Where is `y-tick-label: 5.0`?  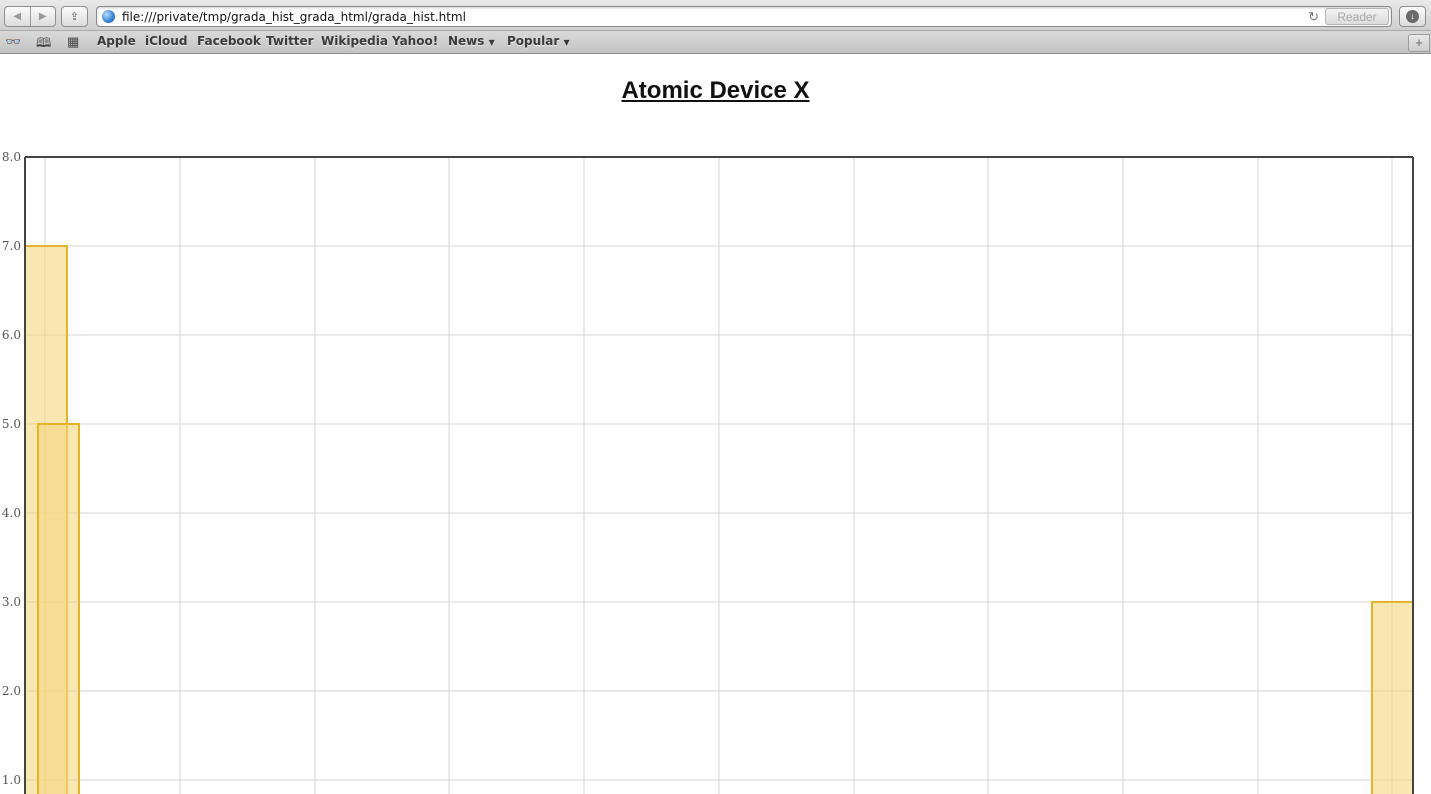
y-tick-label: 5.0 is located at coordinates (11, 424).